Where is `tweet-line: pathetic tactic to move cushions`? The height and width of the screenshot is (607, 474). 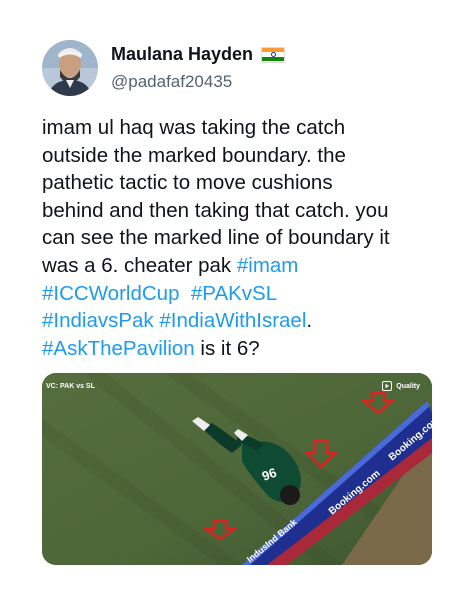
tweet-line: pathetic tactic to move cushions is located at coordinates (242, 183).